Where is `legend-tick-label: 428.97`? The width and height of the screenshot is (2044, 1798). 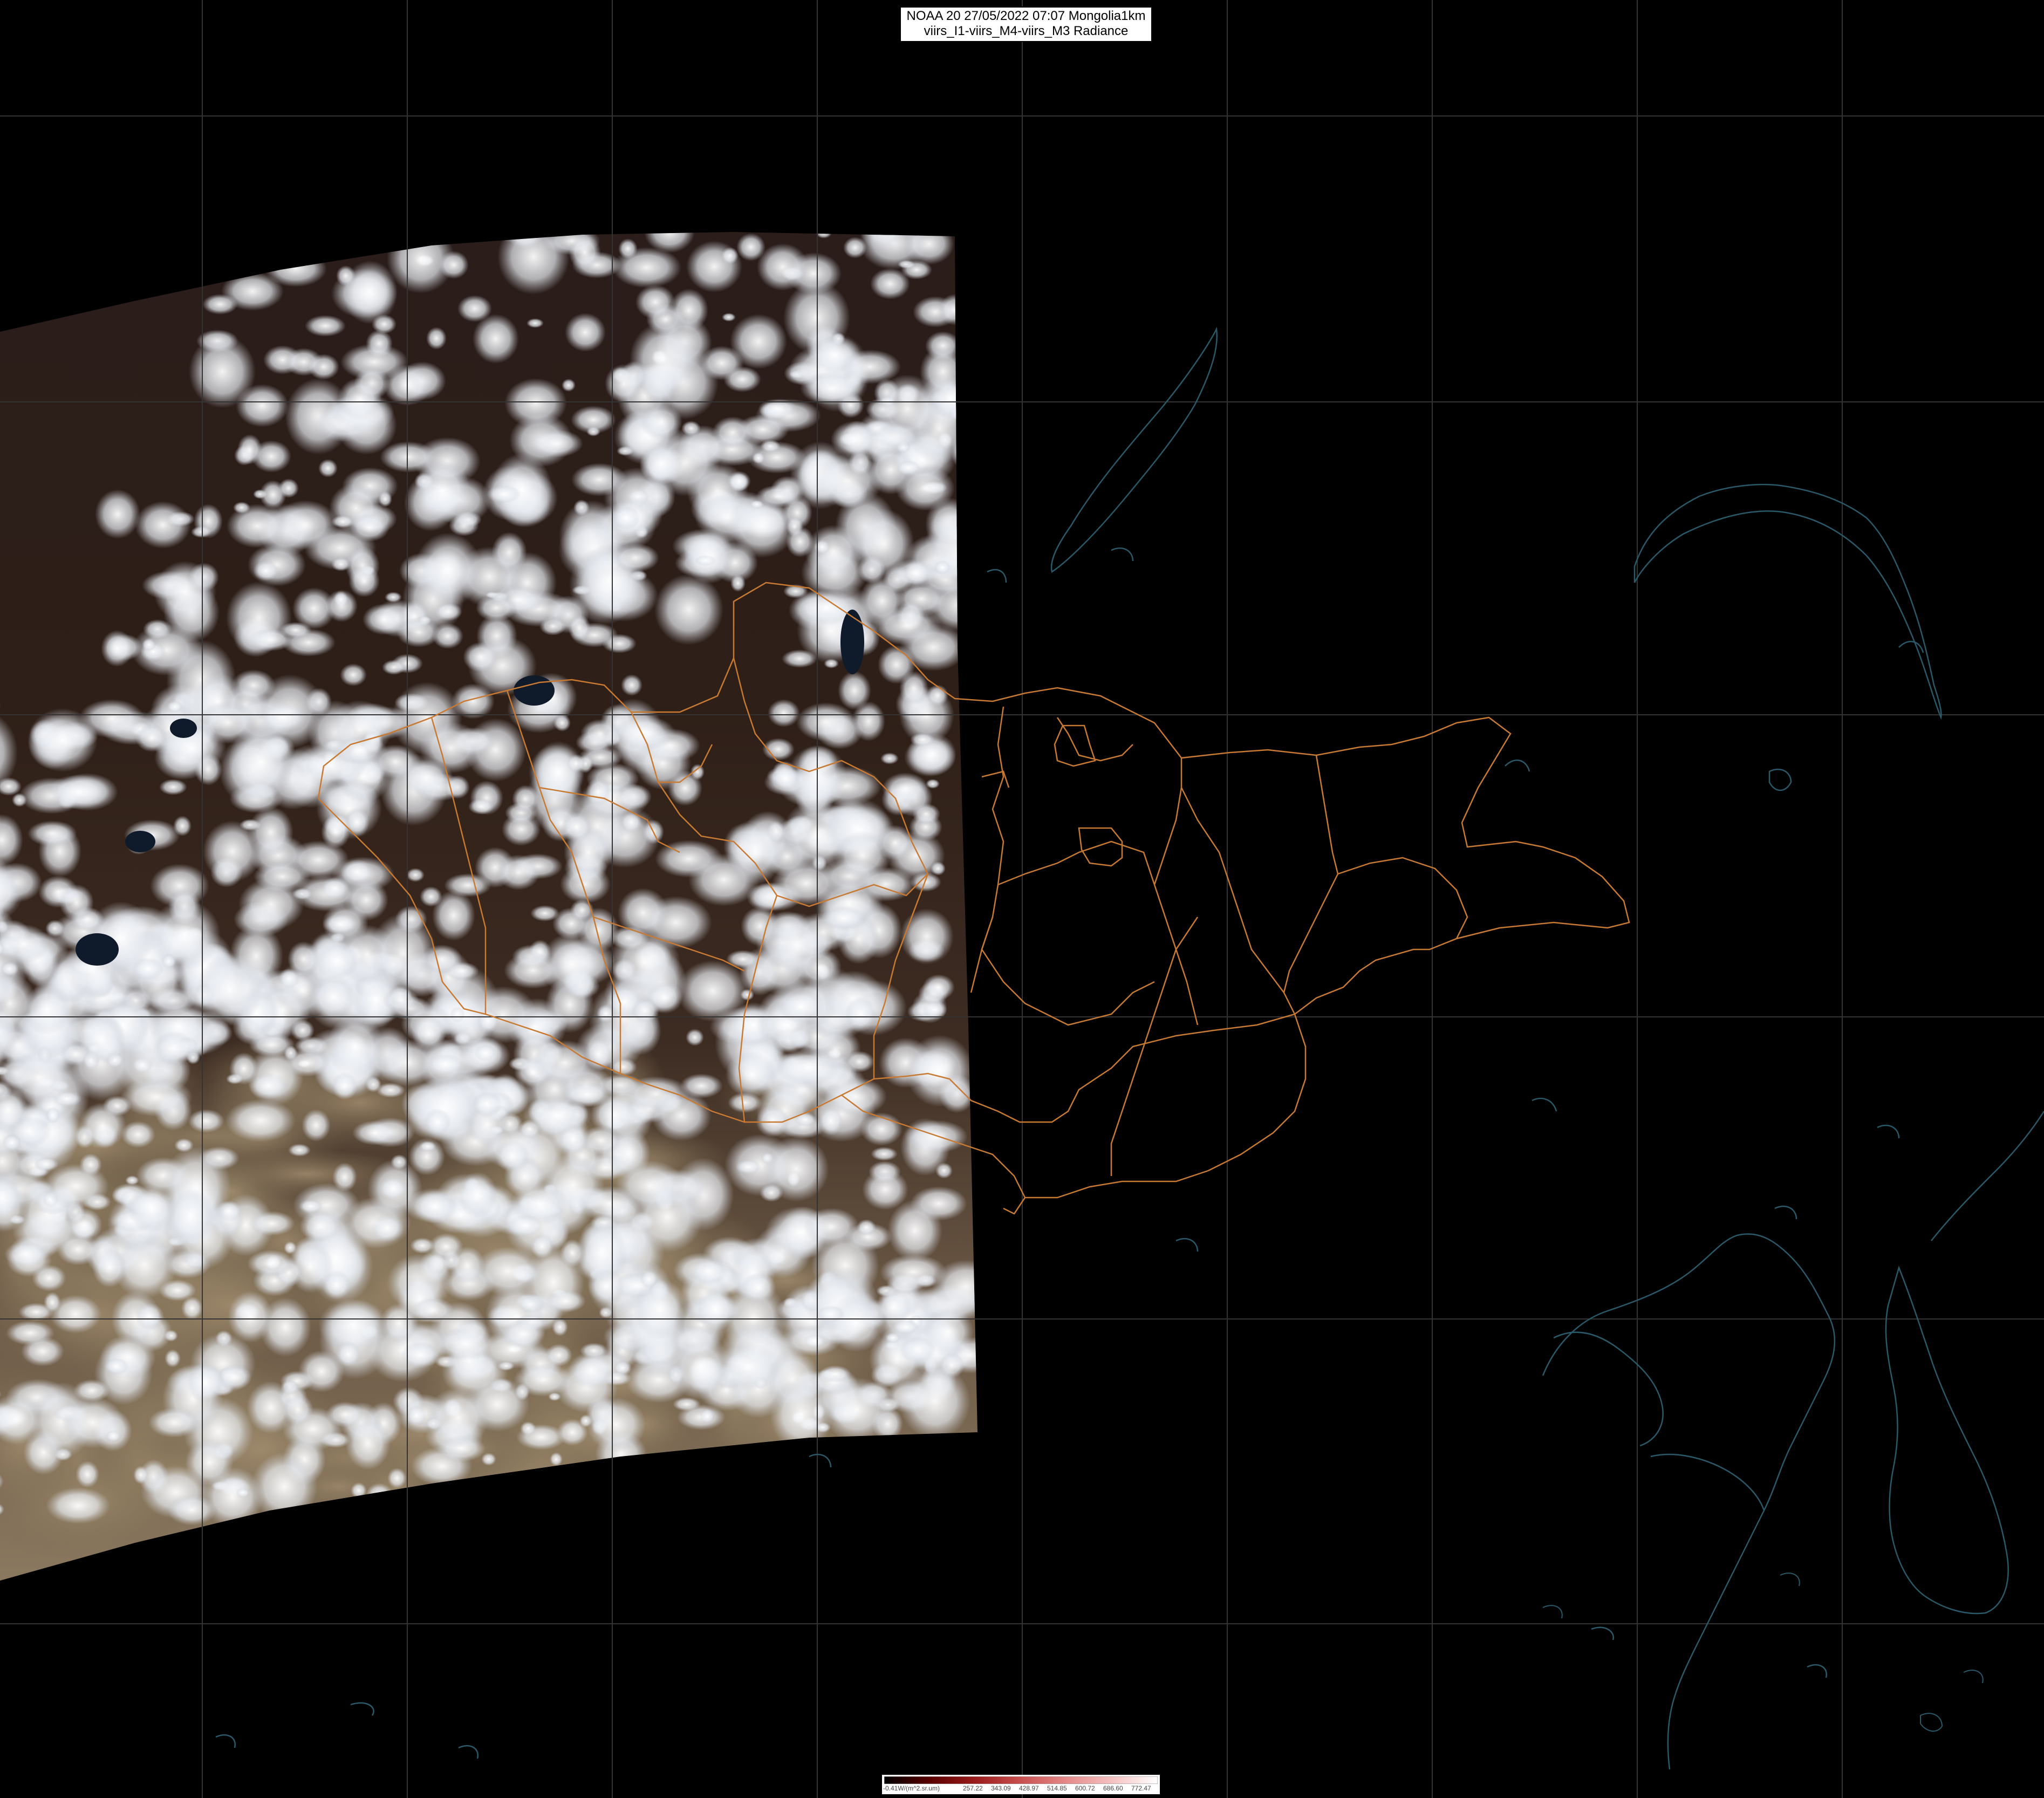
legend-tick-label: 428.97 is located at coordinates (1029, 1788).